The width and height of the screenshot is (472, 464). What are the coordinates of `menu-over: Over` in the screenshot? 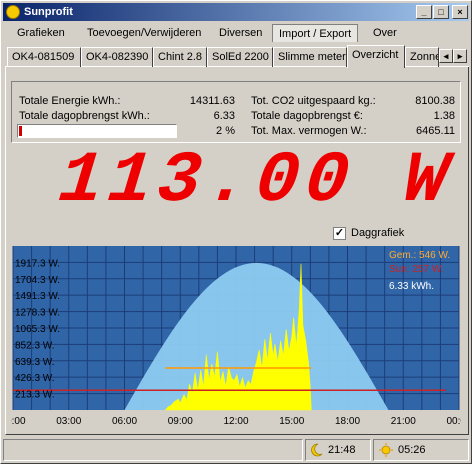 It's located at (385, 33).